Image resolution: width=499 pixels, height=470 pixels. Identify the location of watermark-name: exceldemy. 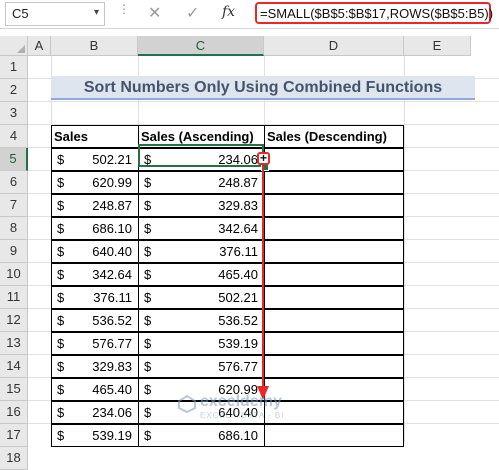
(241, 401).